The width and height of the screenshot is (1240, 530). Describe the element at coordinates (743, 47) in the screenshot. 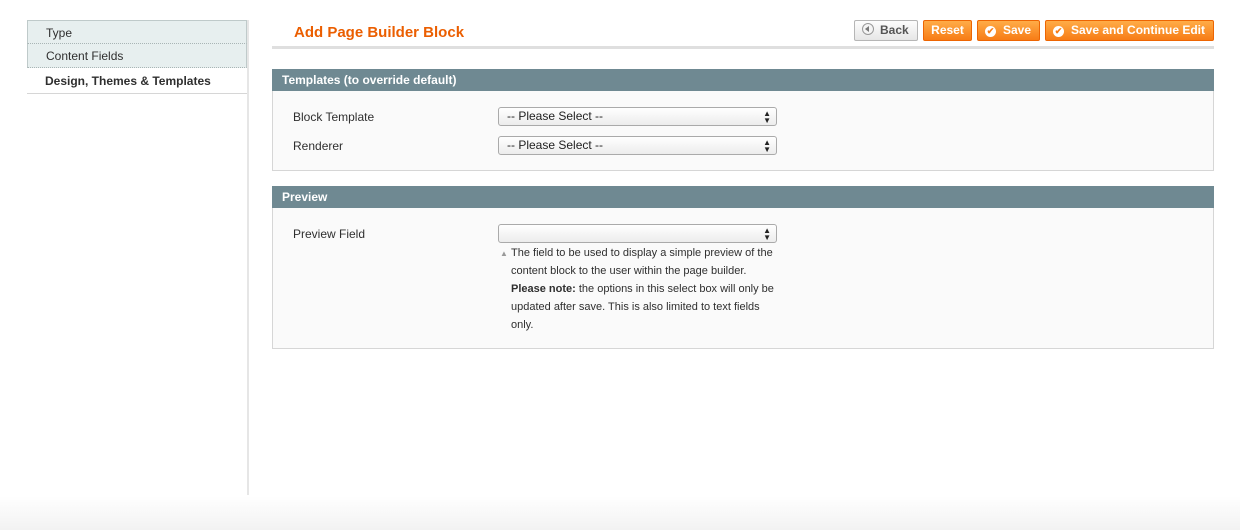

I see `header-divider` at that location.